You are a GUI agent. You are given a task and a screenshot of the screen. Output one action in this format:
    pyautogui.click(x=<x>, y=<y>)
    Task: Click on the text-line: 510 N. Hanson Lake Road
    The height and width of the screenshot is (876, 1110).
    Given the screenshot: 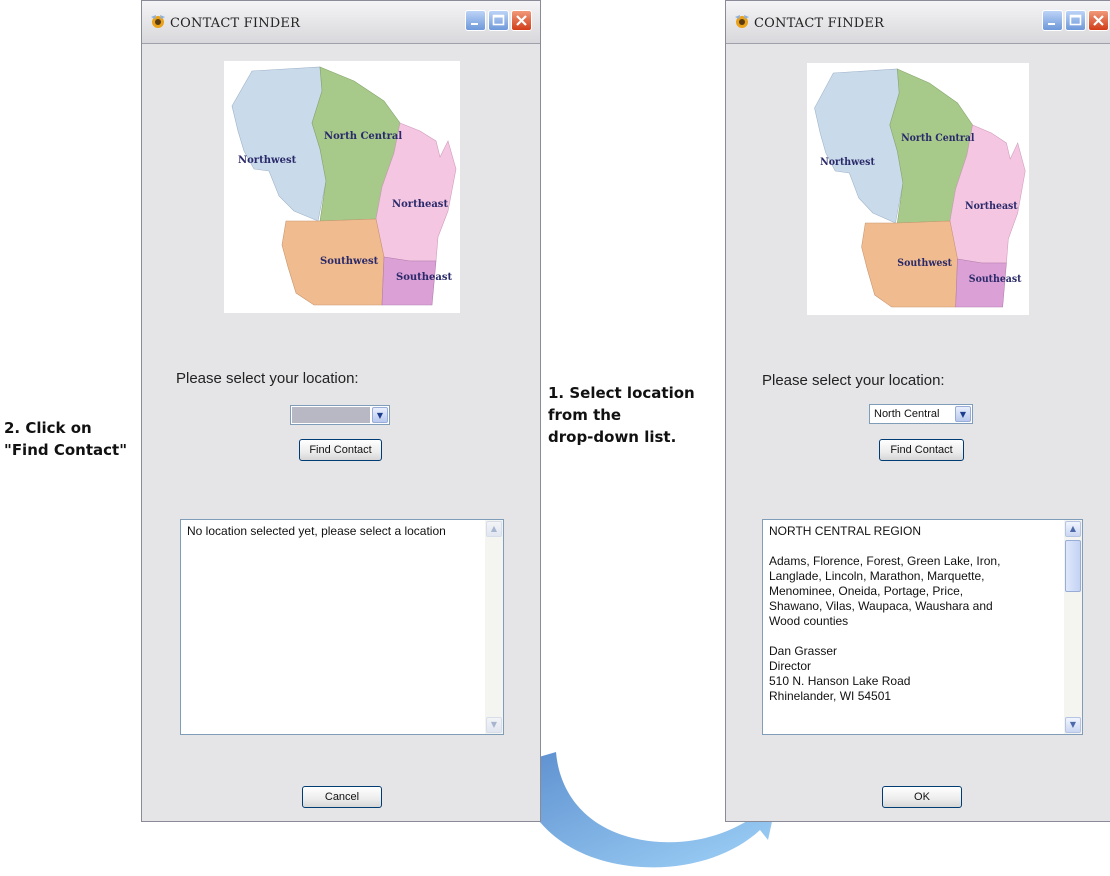 What is the action you would take?
    pyautogui.click(x=840, y=681)
    